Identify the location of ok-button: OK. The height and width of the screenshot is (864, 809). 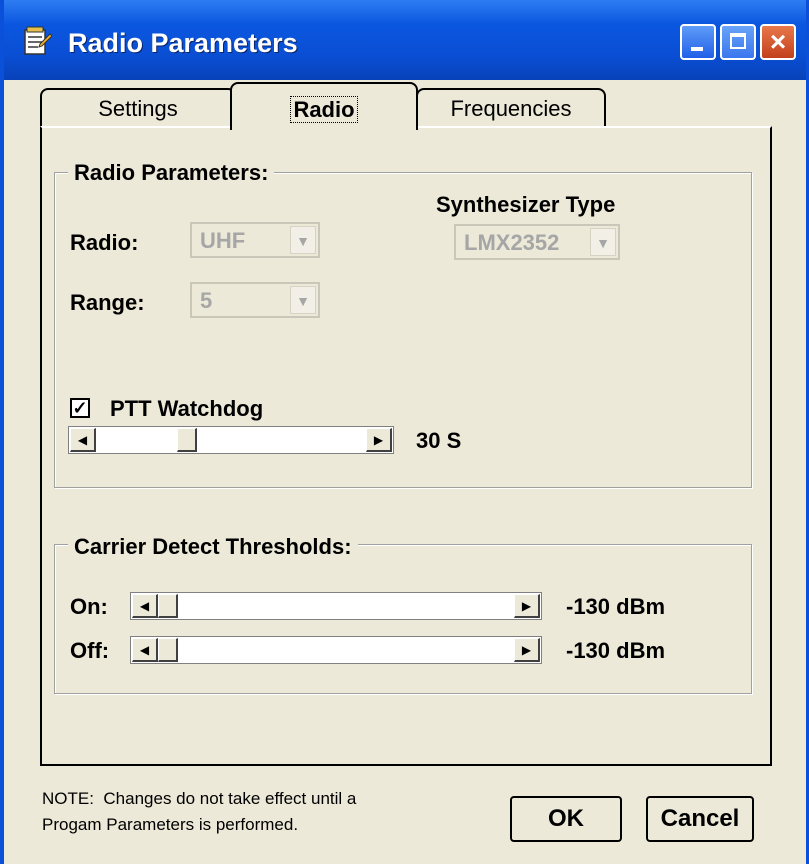
(566, 819).